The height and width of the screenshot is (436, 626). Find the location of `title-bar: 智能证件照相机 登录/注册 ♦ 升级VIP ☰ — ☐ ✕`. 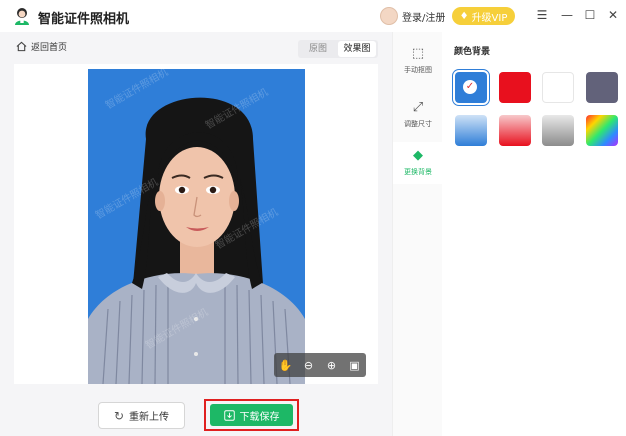

title-bar: 智能证件照相机 登录/注册 ♦ 升级VIP ☰ — ☐ ✕ is located at coordinates (313, 16).